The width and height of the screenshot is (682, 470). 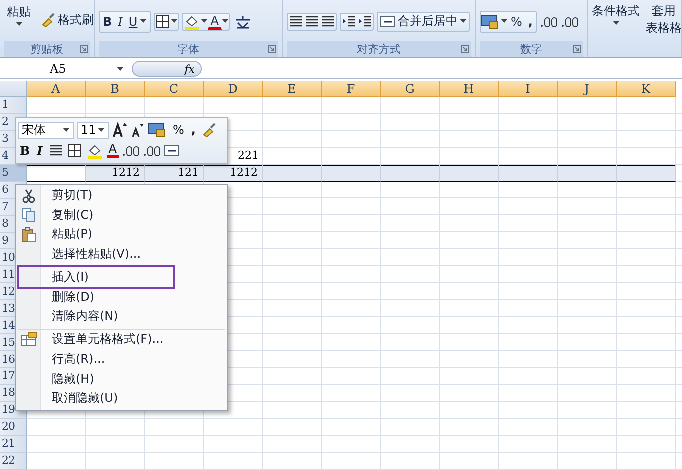 I want to click on column-header: E, so click(x=292, y=89).